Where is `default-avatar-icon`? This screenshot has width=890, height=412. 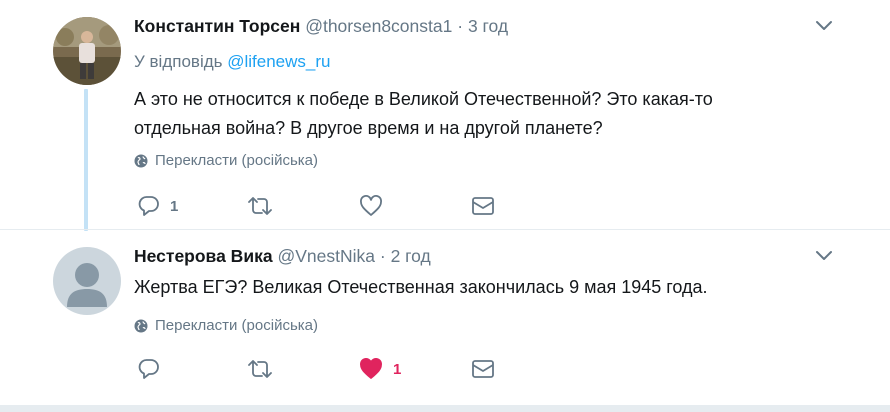
default-avatar-icon is located at coordinates (87, 281).